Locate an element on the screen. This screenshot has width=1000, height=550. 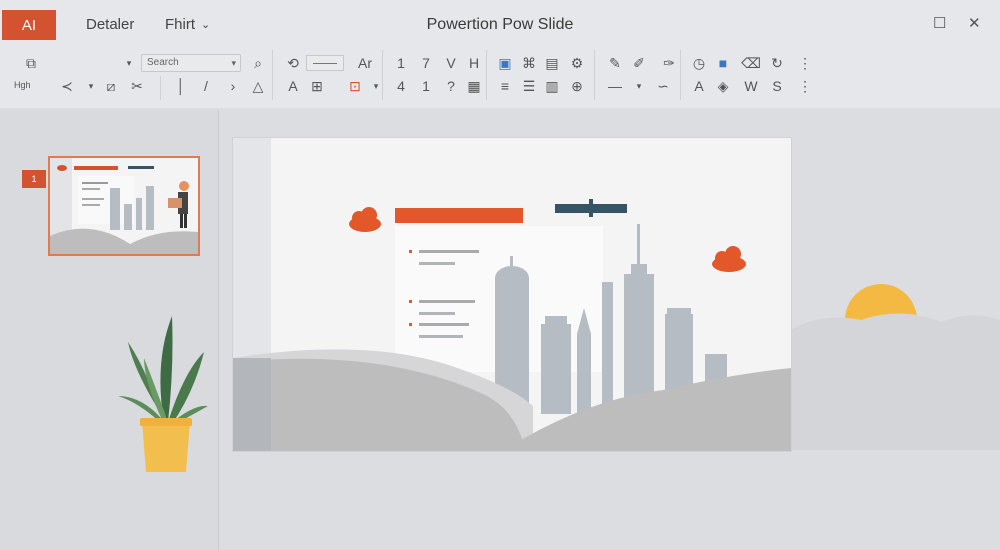
letter-h-button: H is located at coordinates (474, 63).